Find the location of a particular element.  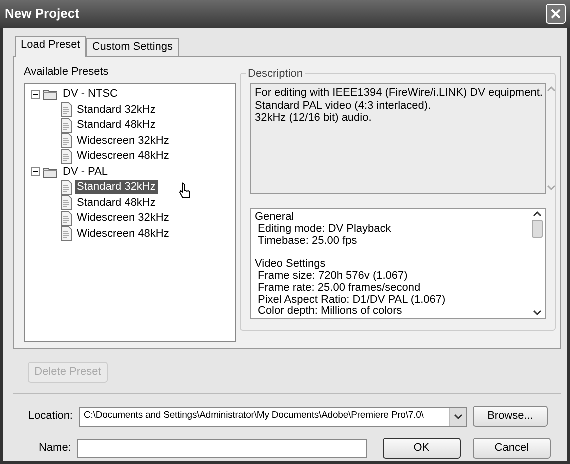

tree-item: DV - PAL is located at coordinates (85, 171).